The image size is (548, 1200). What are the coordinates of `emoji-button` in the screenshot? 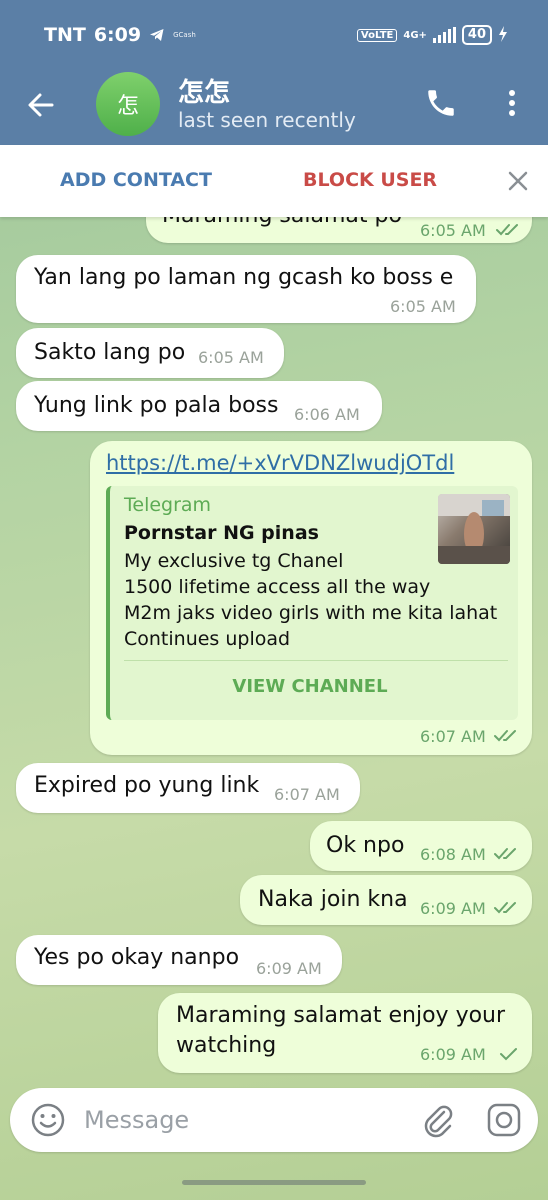 It's located at (48, 1120).